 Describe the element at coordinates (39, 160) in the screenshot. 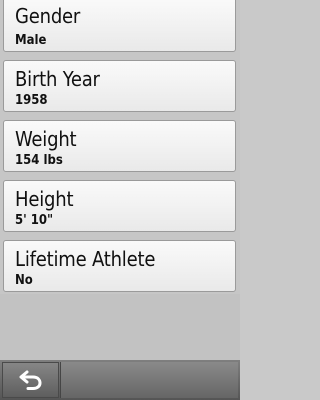

I see `setting-value: 154 lbs` at that location.